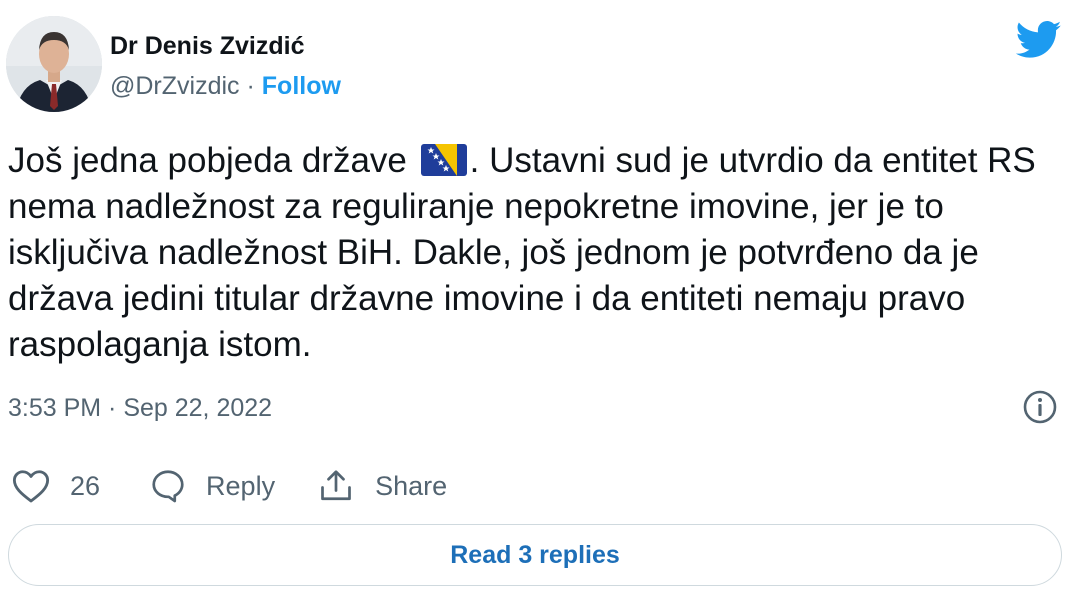  Describe the element at coordinates (241, 485) in the screenshot. I see `reply-label: Reply` at that location.